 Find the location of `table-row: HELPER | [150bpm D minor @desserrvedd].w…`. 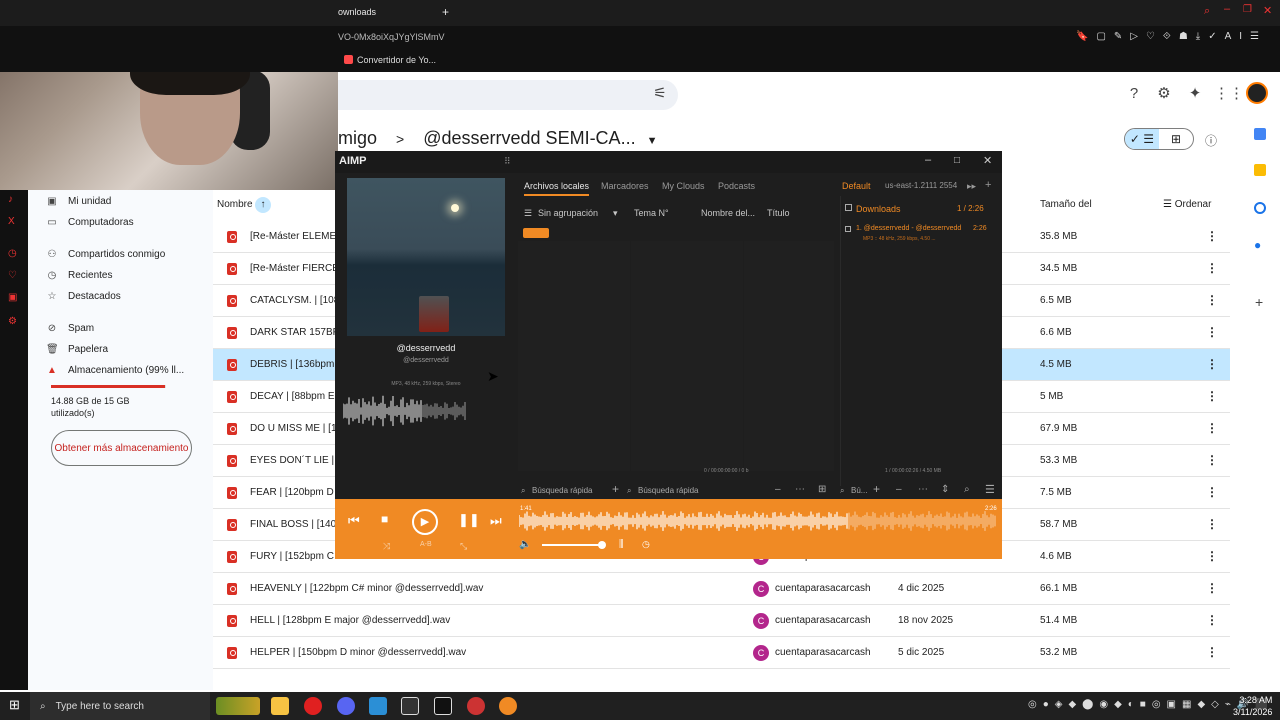

table-row: HELPER | [150bpm D minor @desserrvedd].w… is located at coordinates (721, 653).